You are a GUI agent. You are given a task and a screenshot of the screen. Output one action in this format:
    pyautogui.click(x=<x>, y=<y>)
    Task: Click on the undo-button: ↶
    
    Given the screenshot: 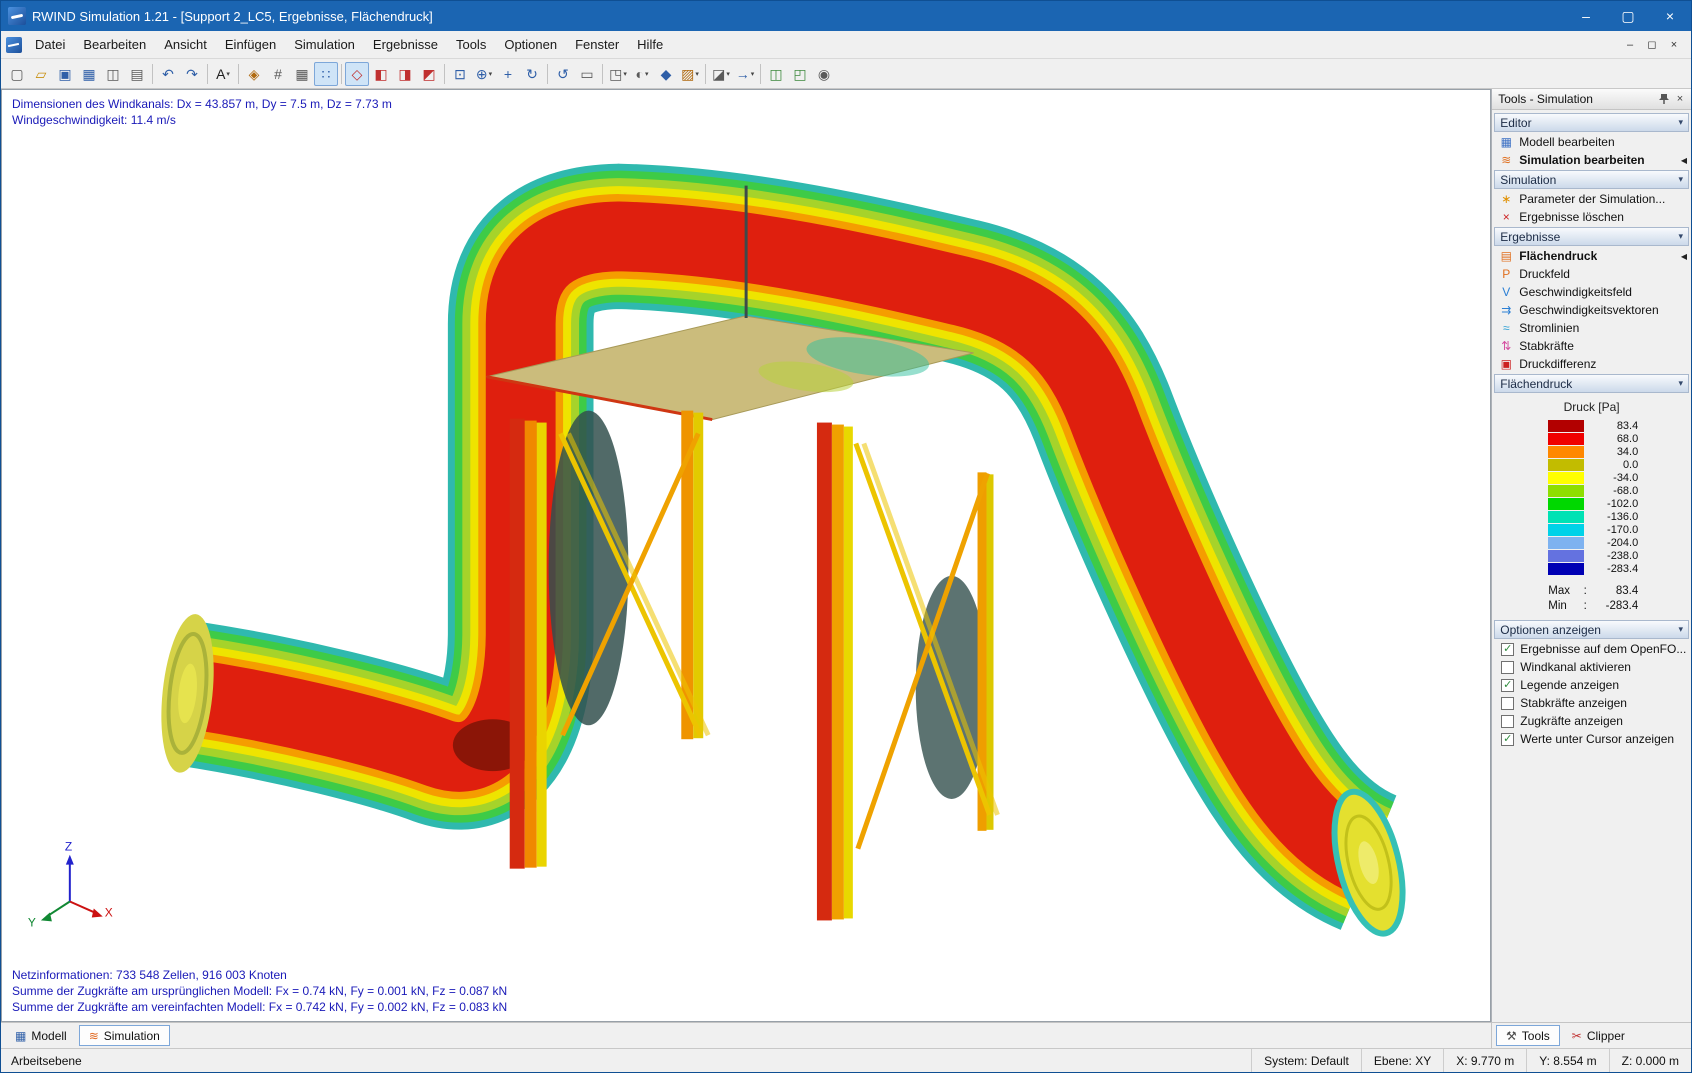 What is the action you would take?
    pyautogui.click(x=168, y=74)
    